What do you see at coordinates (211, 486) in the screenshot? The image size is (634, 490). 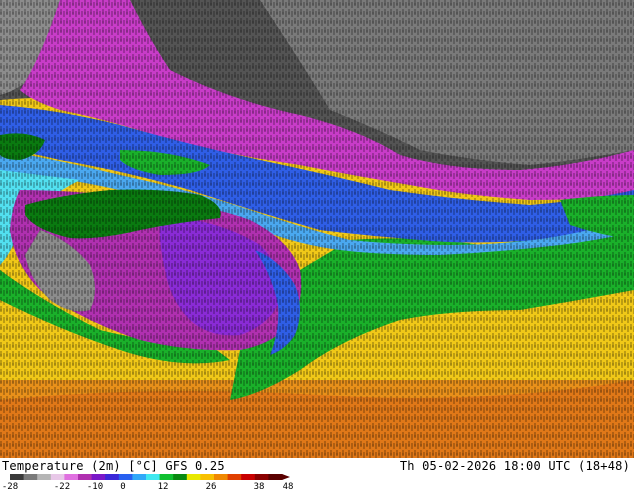 I see `colorbar-tick-label: 26` at bounding box center [211, 486].